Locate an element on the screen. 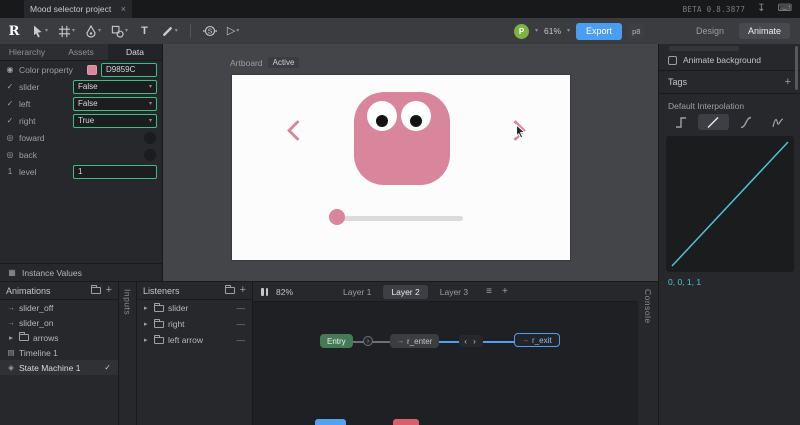  mood-slider-knob is located at coordinates (337, 217).